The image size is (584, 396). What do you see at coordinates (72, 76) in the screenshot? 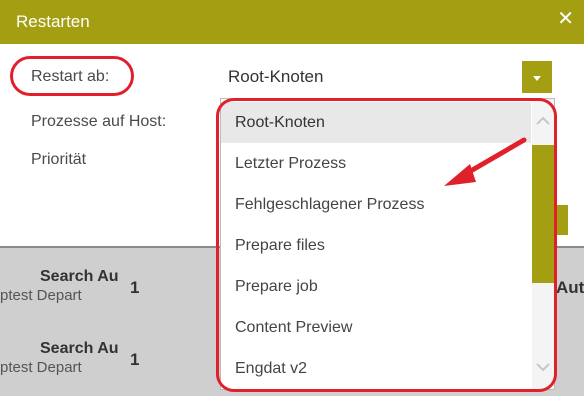
I see `annotation-circle-restart` at bounding box center [72, 76].